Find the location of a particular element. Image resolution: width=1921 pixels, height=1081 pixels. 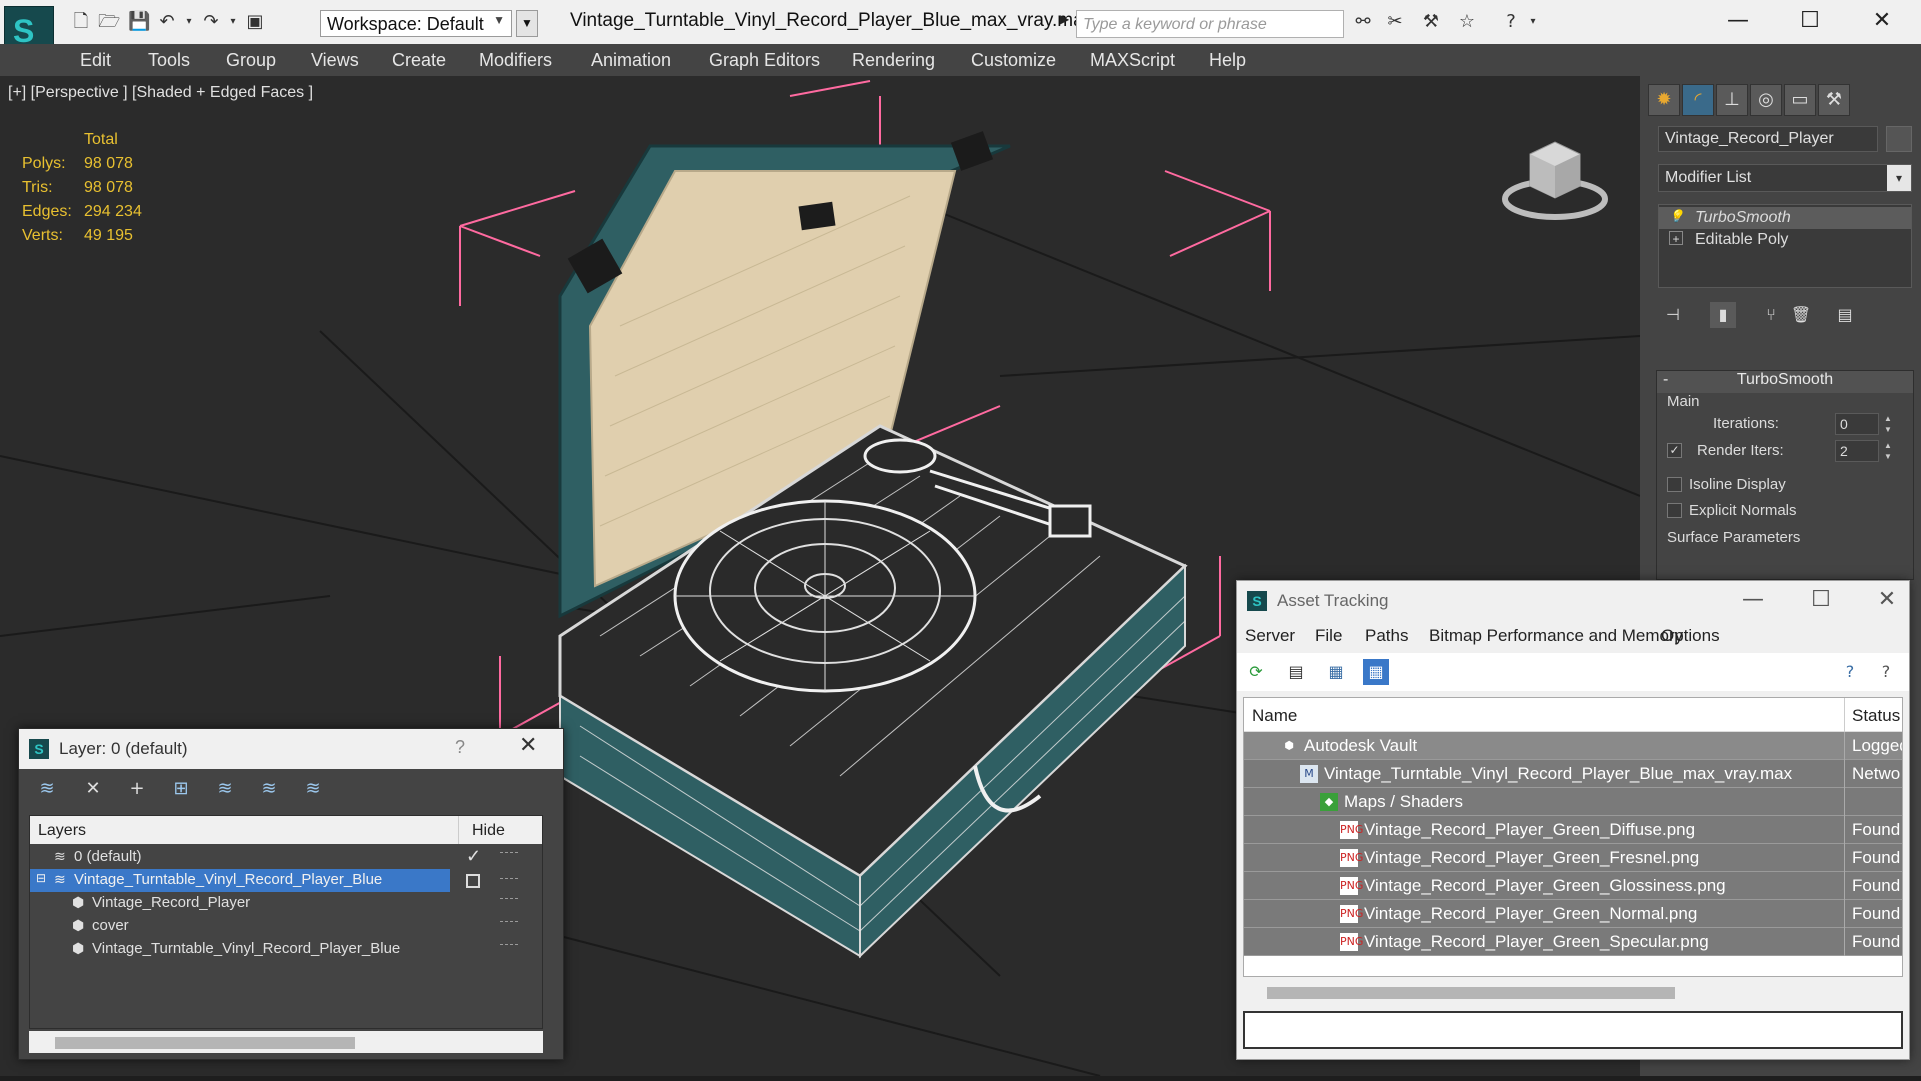

viewcube-icon is located at coordinates (1555, 174).